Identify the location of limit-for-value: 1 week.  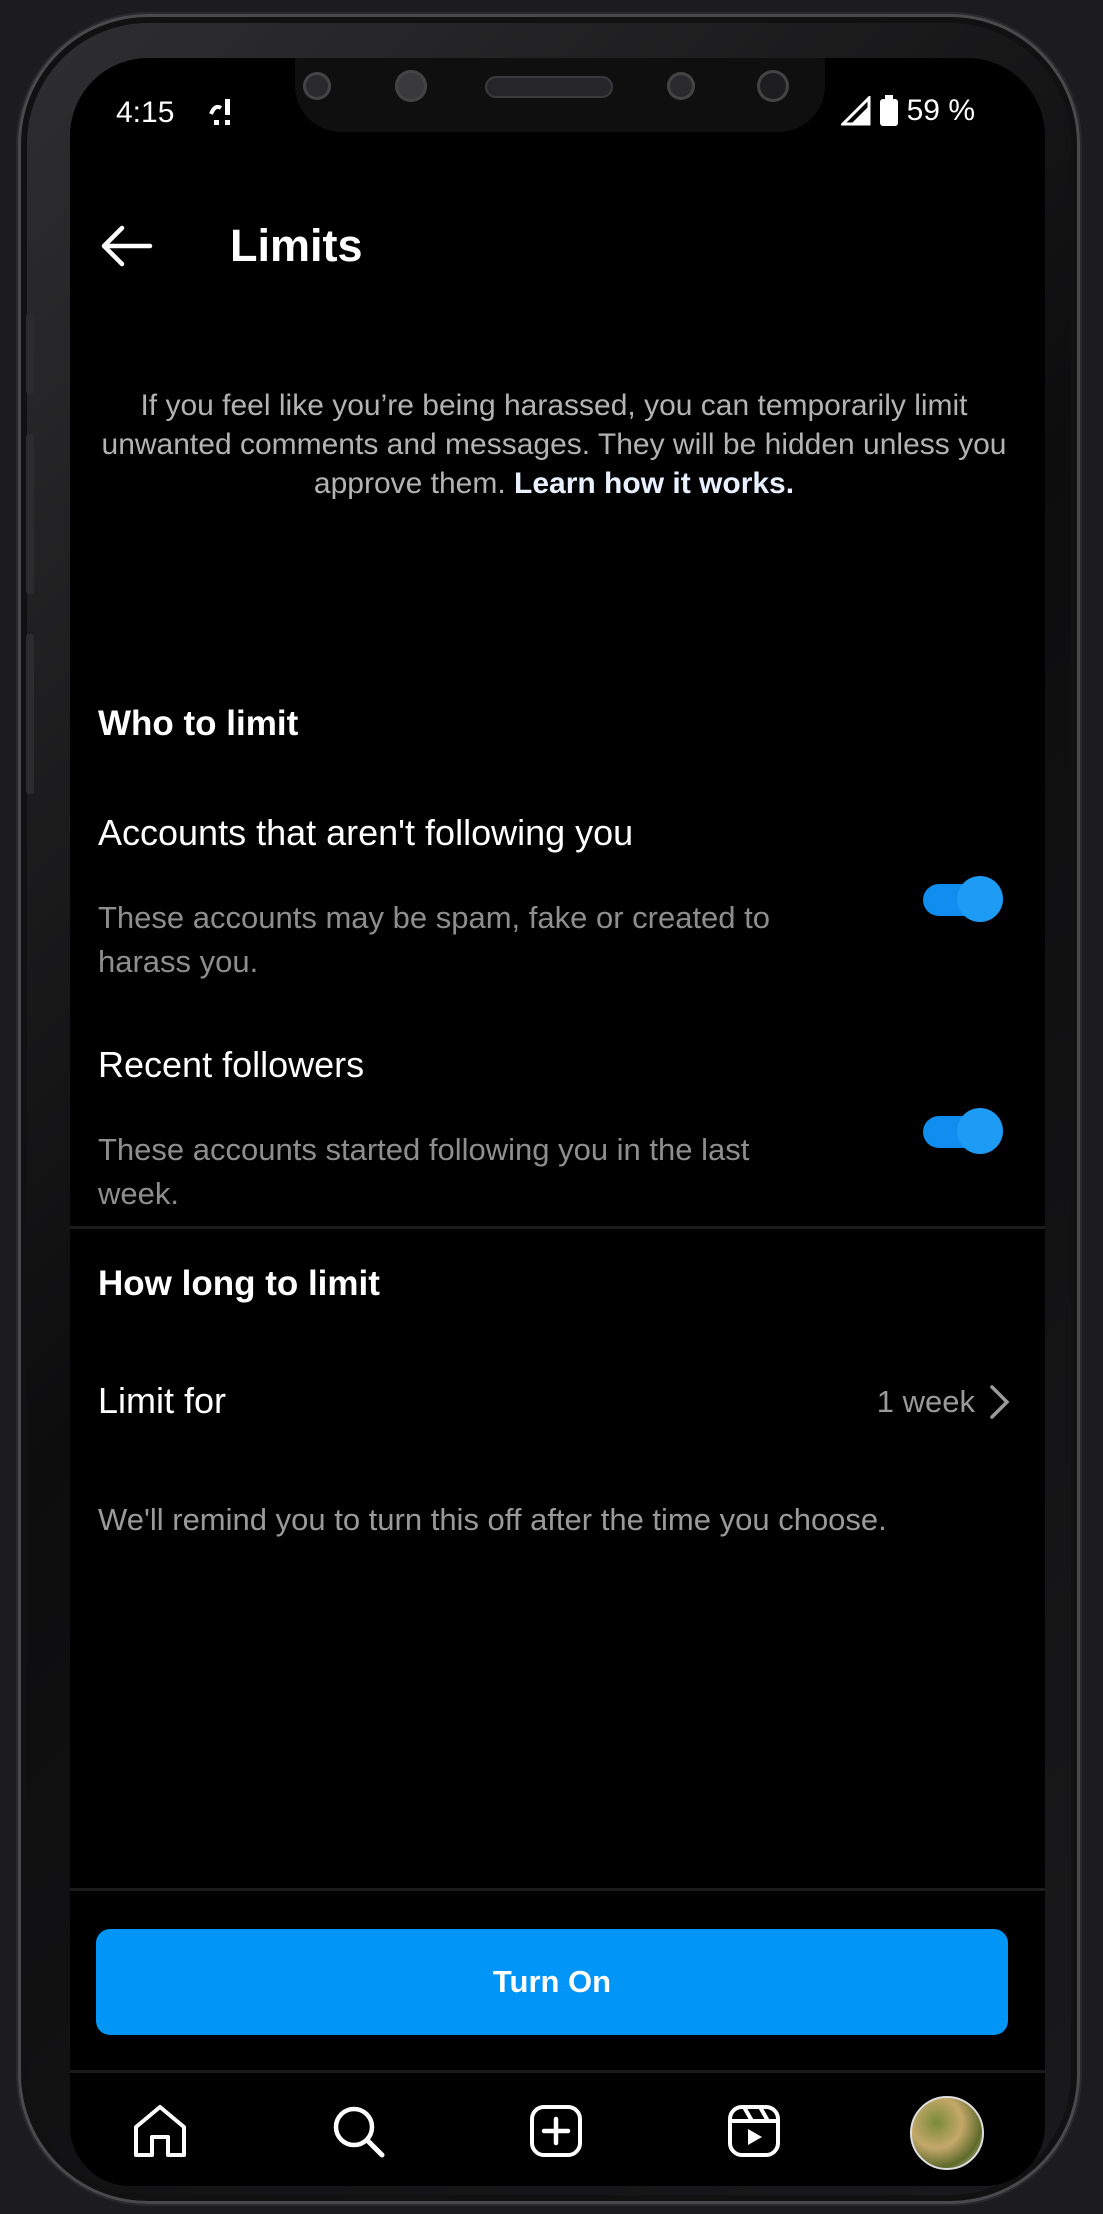
(926, 1402).